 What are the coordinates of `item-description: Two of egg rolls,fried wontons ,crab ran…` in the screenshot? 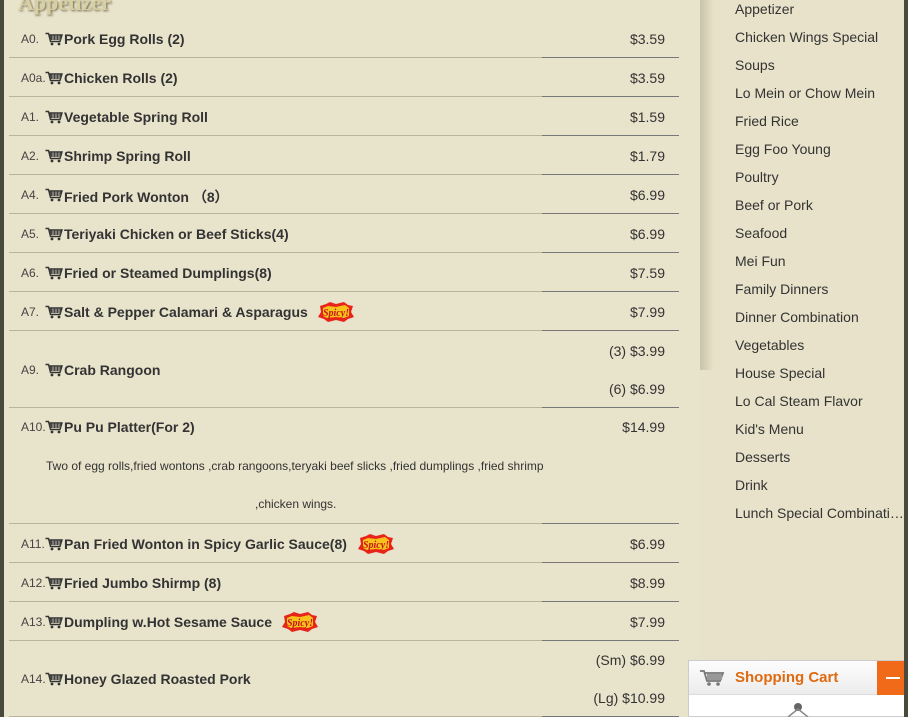 It's located at (295, 466).